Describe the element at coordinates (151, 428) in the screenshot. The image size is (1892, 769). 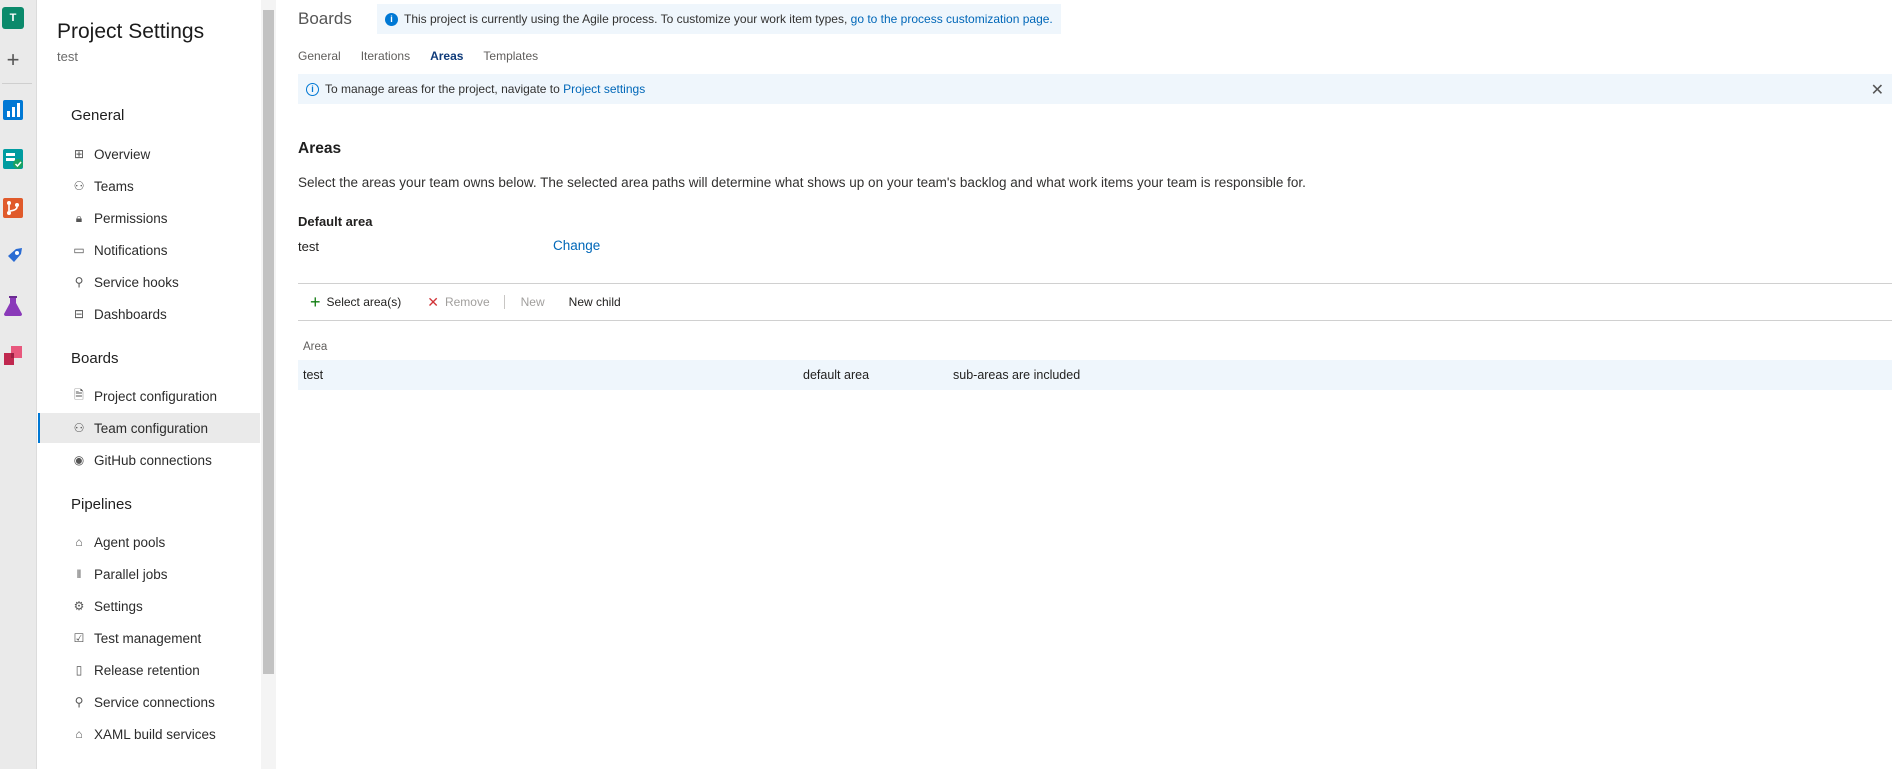
I see `nav-item-label: Team configuration` at that location.